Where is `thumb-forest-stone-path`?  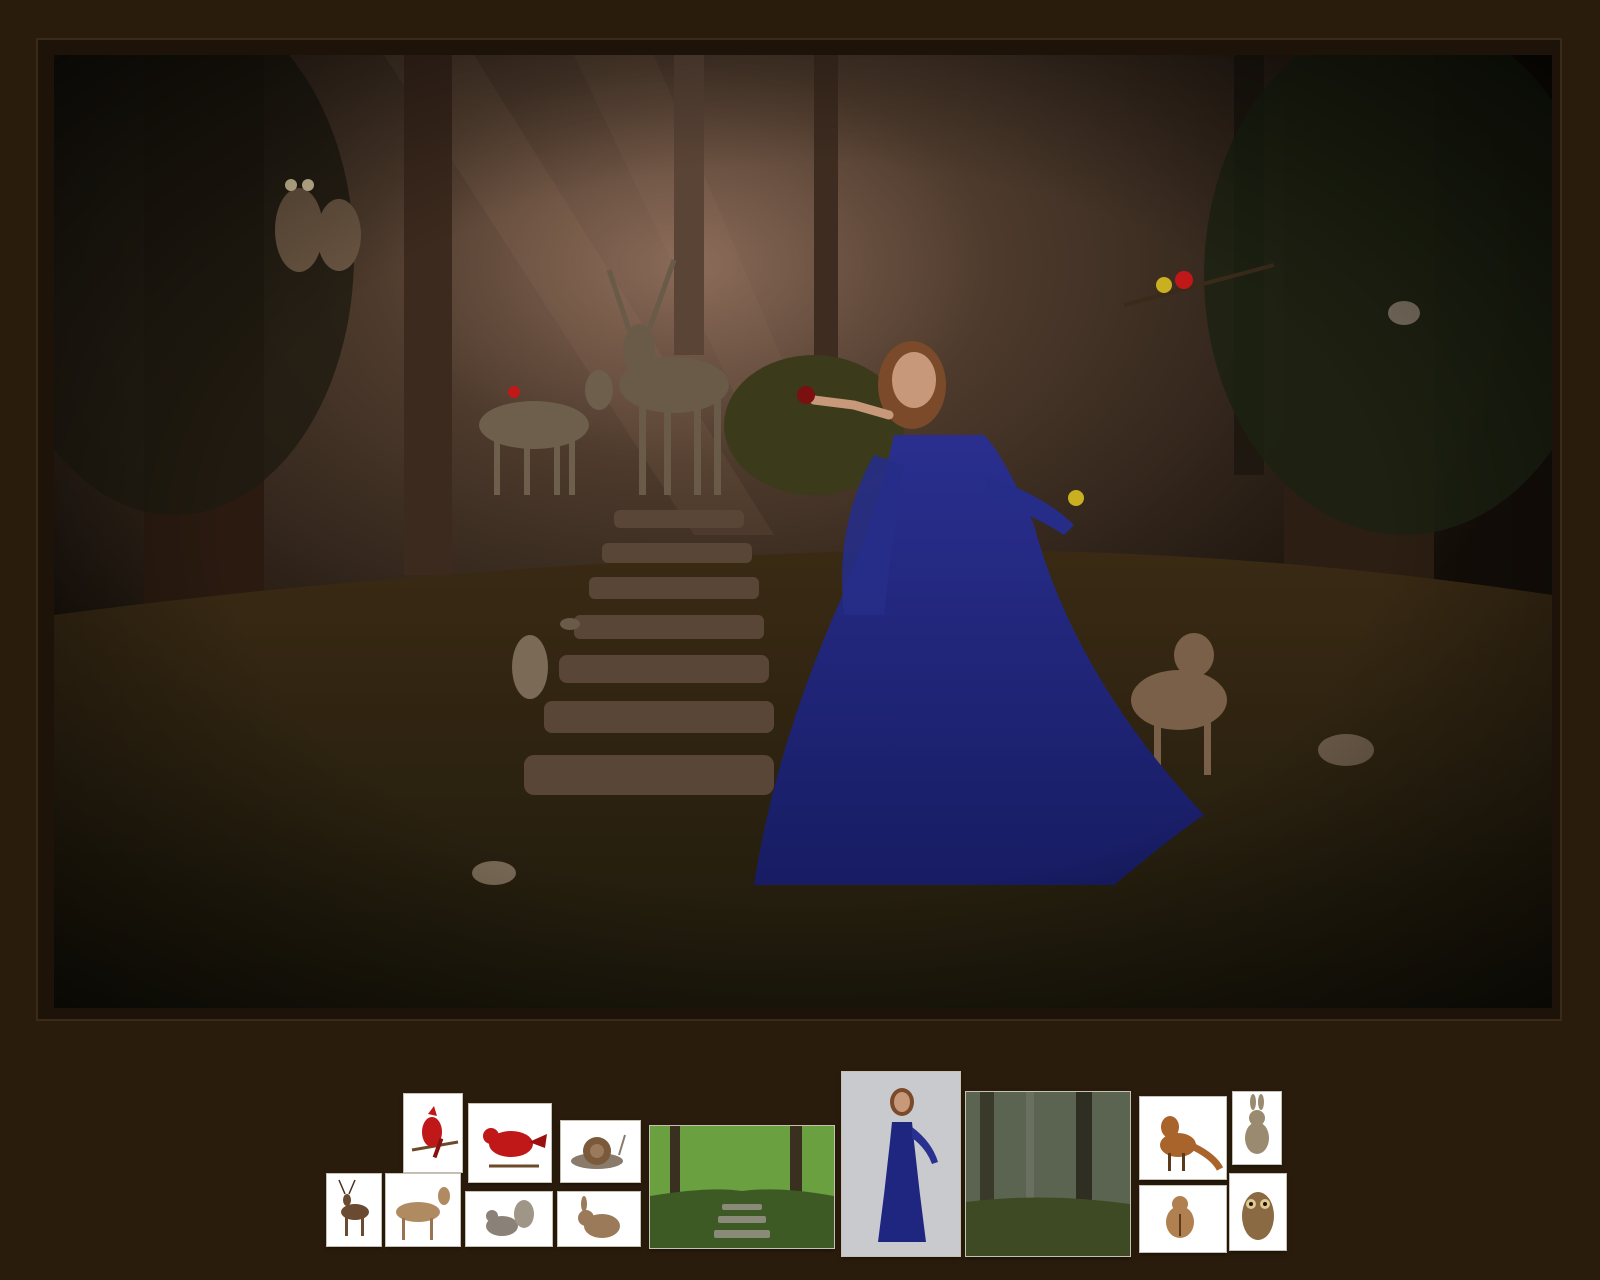
thumb-forest-stone-path is located at coordinates (742, 1187).